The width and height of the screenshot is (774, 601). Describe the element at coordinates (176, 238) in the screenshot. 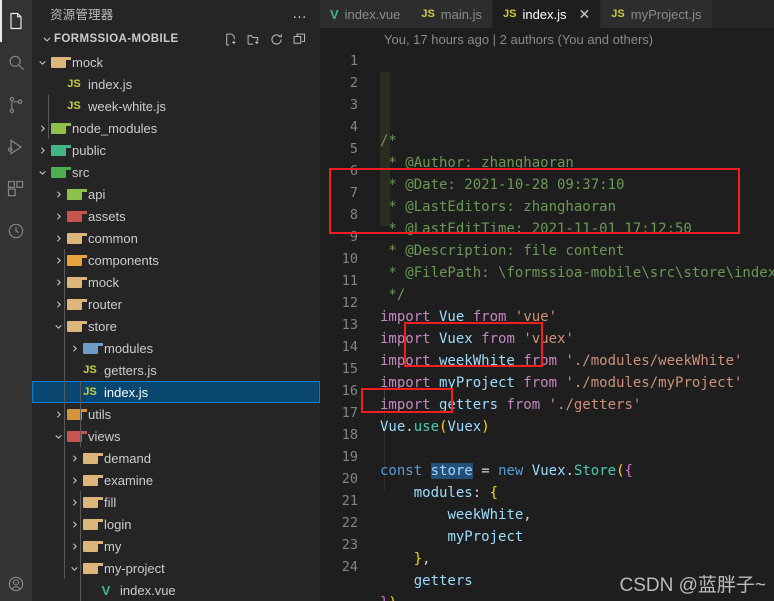

I see `tree-item-common: common` at that location.